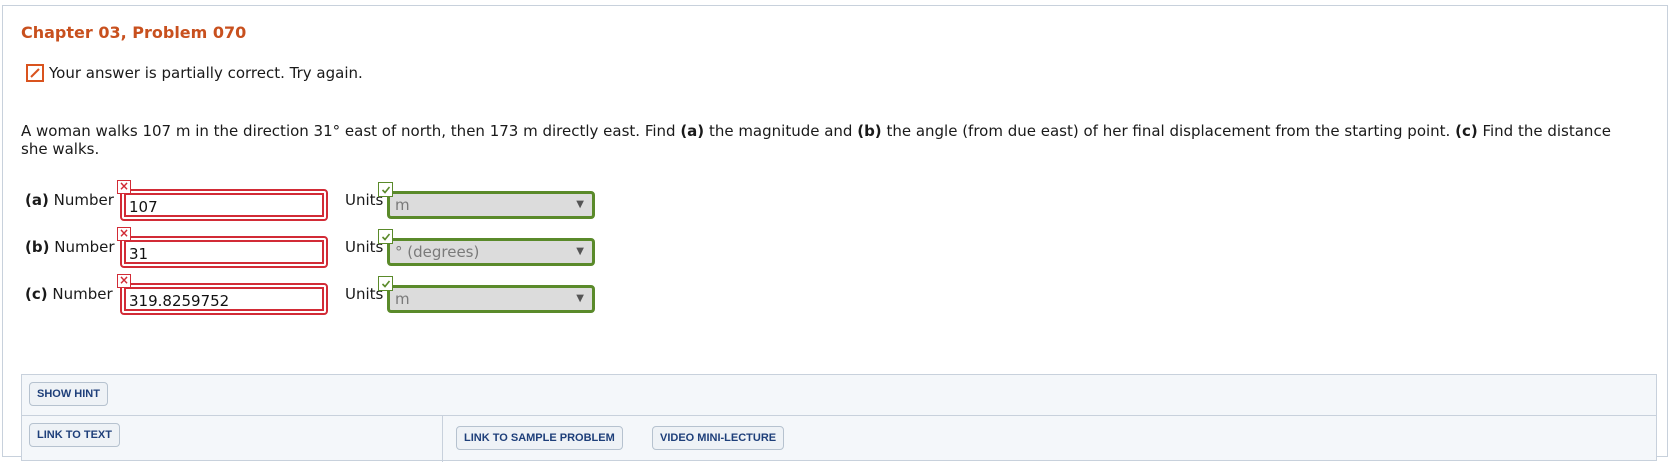 Image resolution: width=1672 pixels, height=462 pixels. I want to click on number-input-b-frame: 31, so click(224, 252).